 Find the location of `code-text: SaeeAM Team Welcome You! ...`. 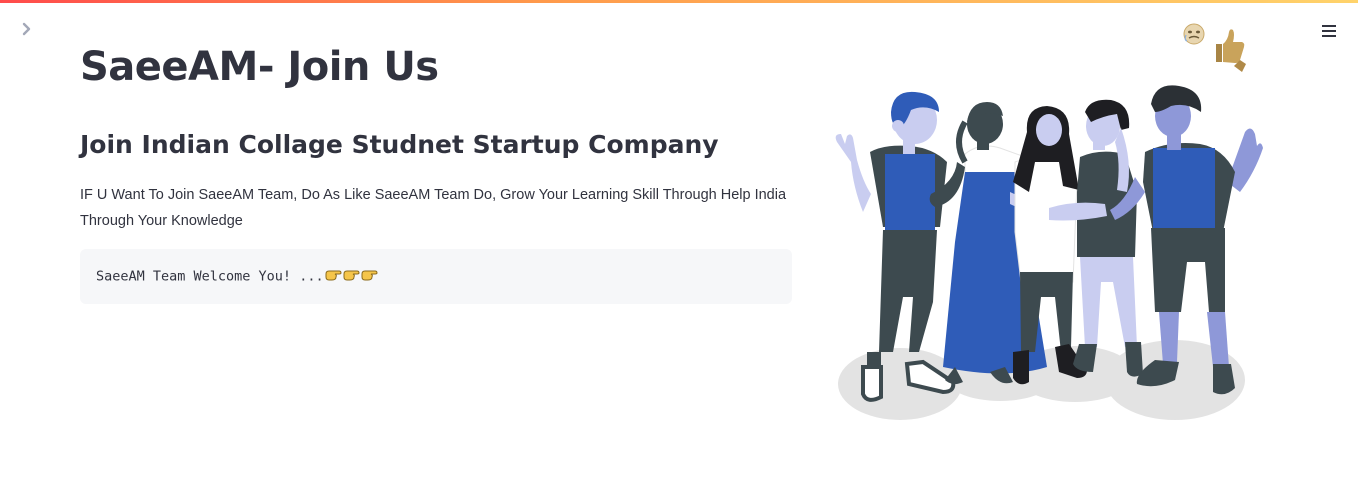

code-text: SaeeAM Team Welcome You! ... is located at coordinates (210, 276).